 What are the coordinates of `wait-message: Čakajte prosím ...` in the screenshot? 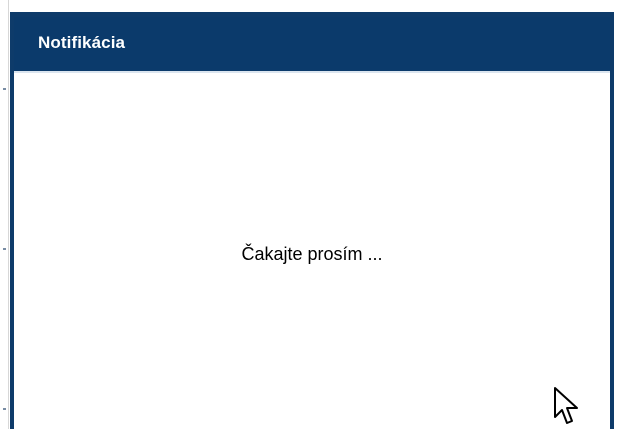 It's located at (312, 254).